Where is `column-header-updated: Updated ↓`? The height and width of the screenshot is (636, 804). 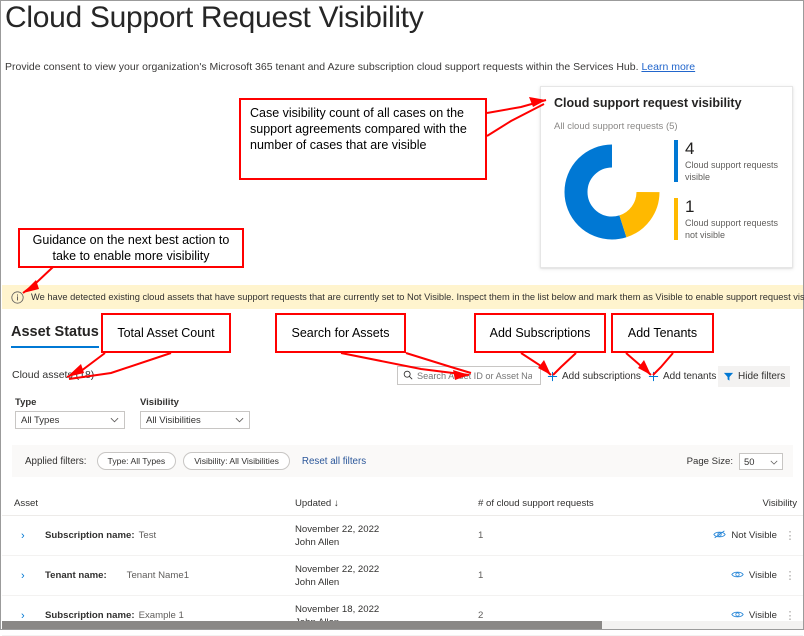
column-header-updated: Updated ↓ is located at coordinates (386, 503).